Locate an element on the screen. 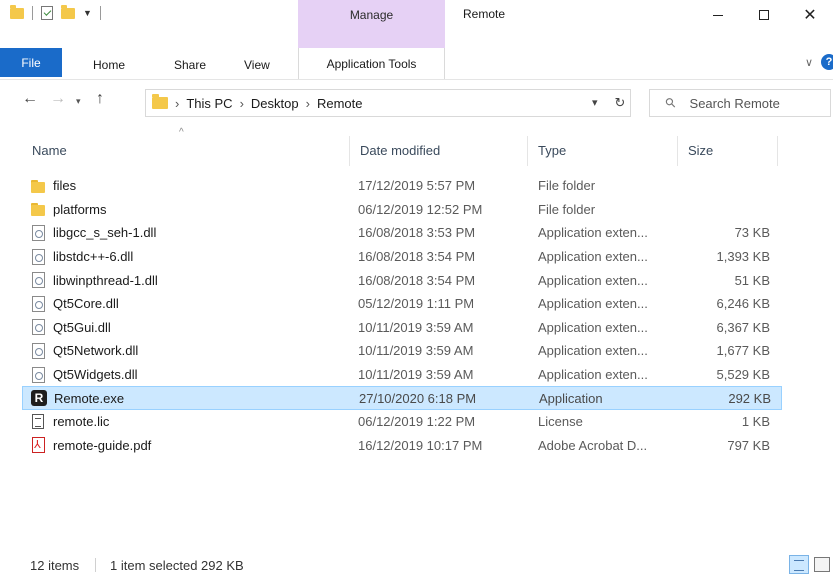 This screenshot has height=574, width=833. file-date-modified: 27/10/2020 6:18 PM is located at coordinates (418, 398).